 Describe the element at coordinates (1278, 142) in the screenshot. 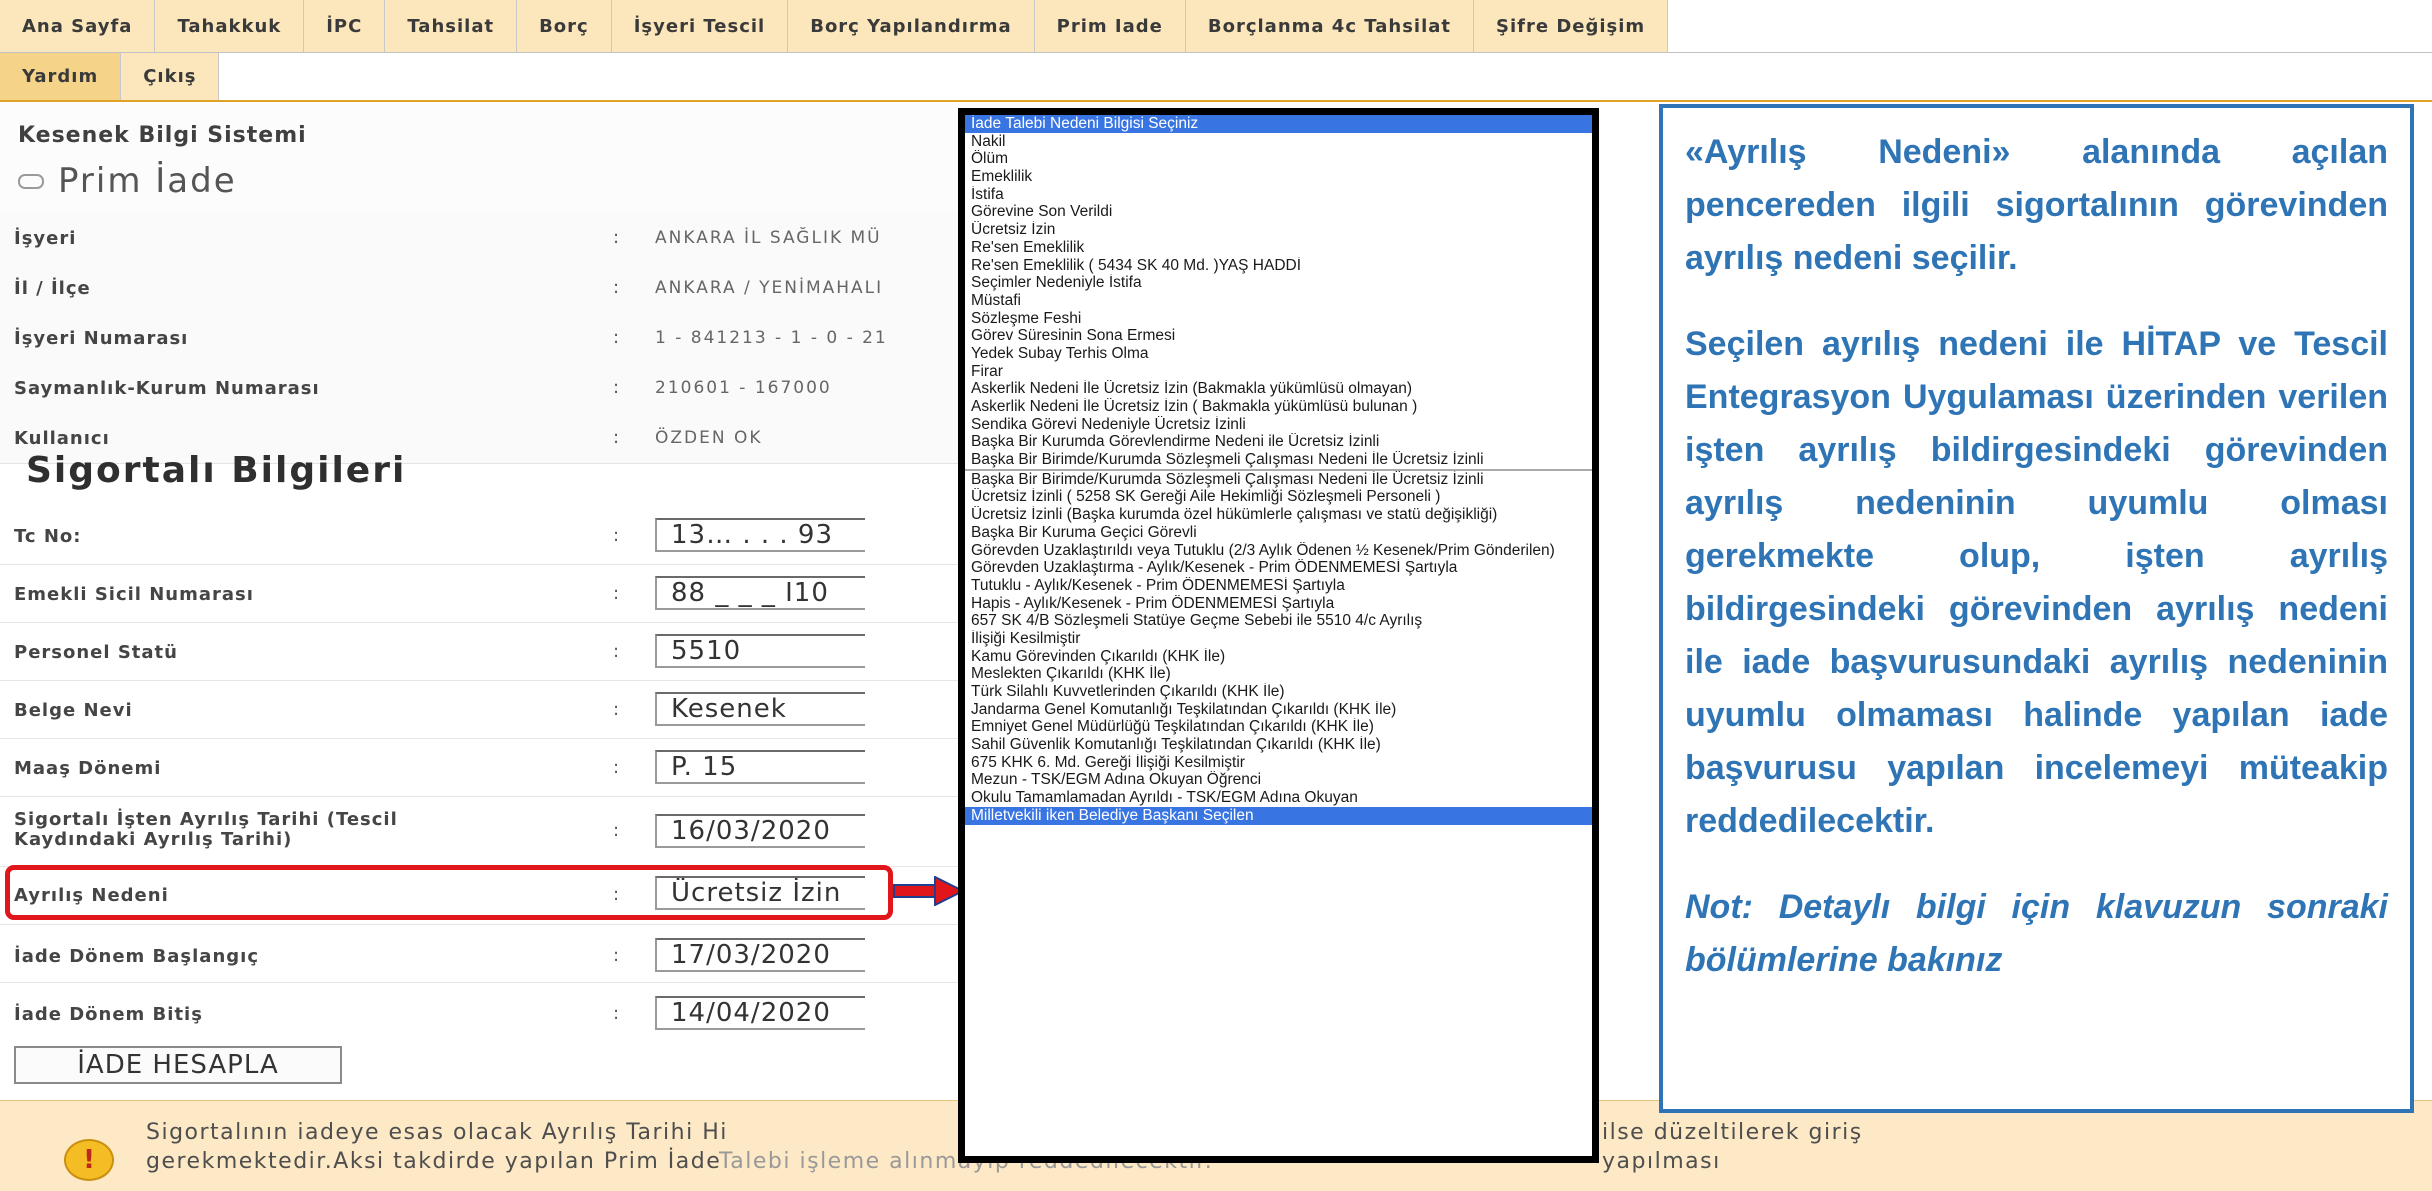

I see `dropdown-option: Nakil` at that location.